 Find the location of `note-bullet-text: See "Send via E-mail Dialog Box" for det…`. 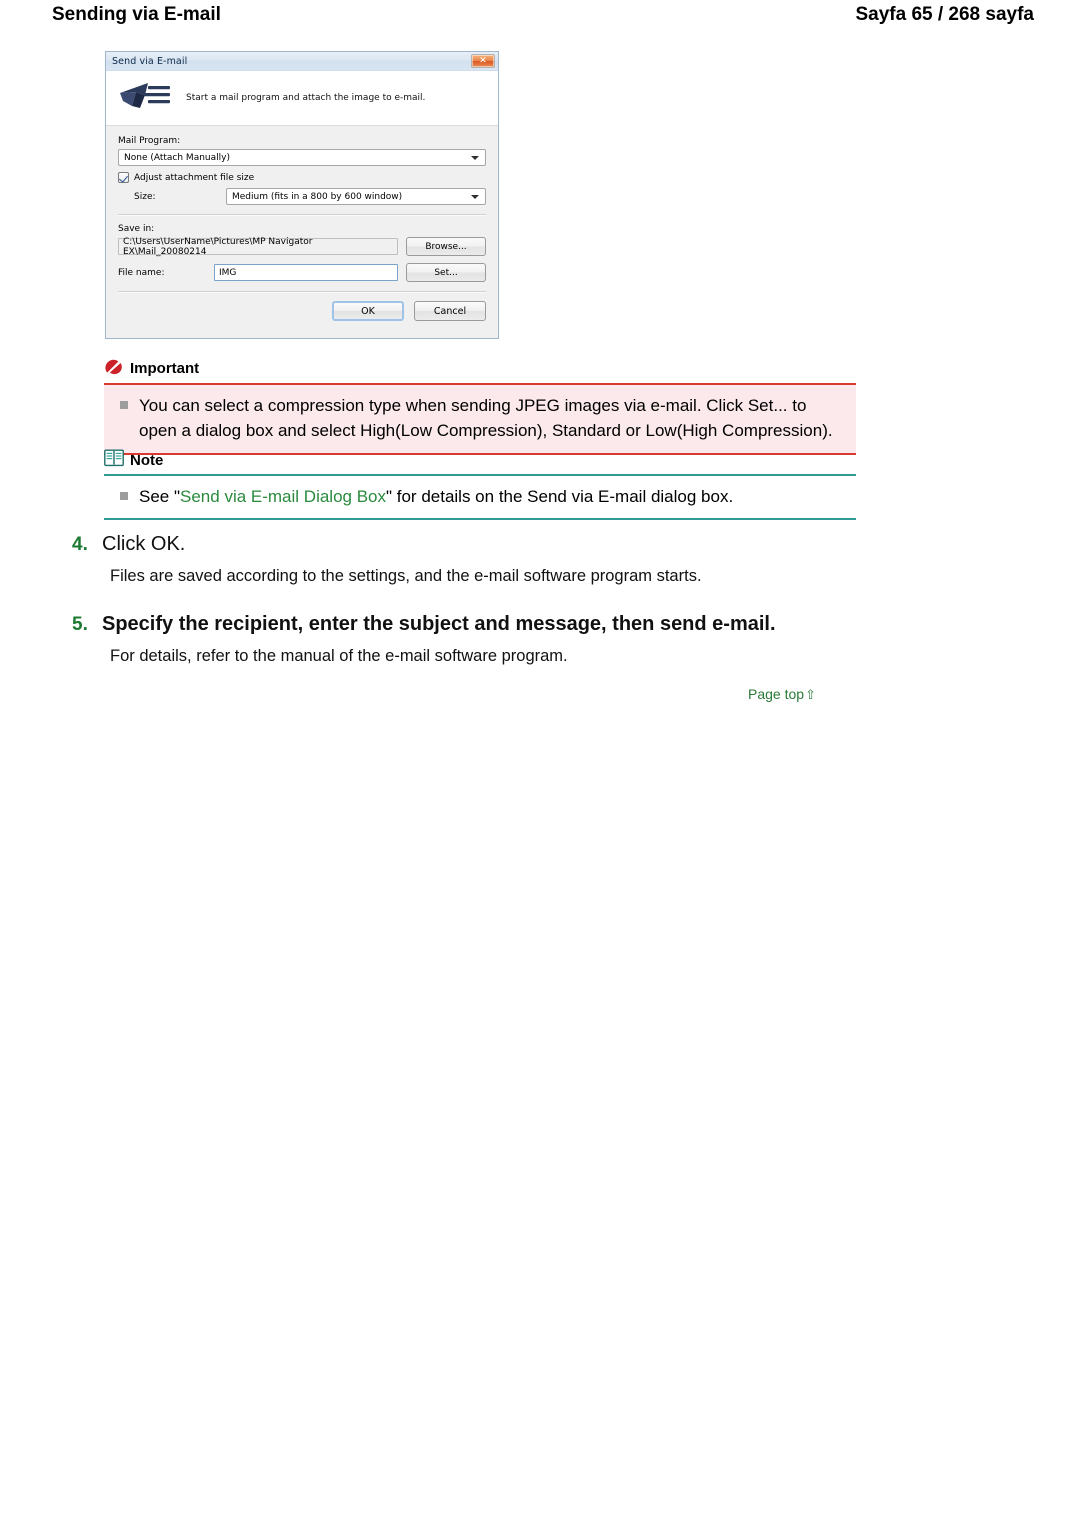

note-bullet-text: See "Send via E-mail Dialog Box" for det… is located at coordinates (492, 496).